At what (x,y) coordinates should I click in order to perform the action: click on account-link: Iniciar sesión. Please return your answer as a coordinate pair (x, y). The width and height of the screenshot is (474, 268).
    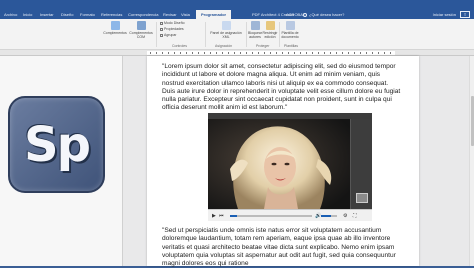
    Looking at the image, I should click on (444, 14).